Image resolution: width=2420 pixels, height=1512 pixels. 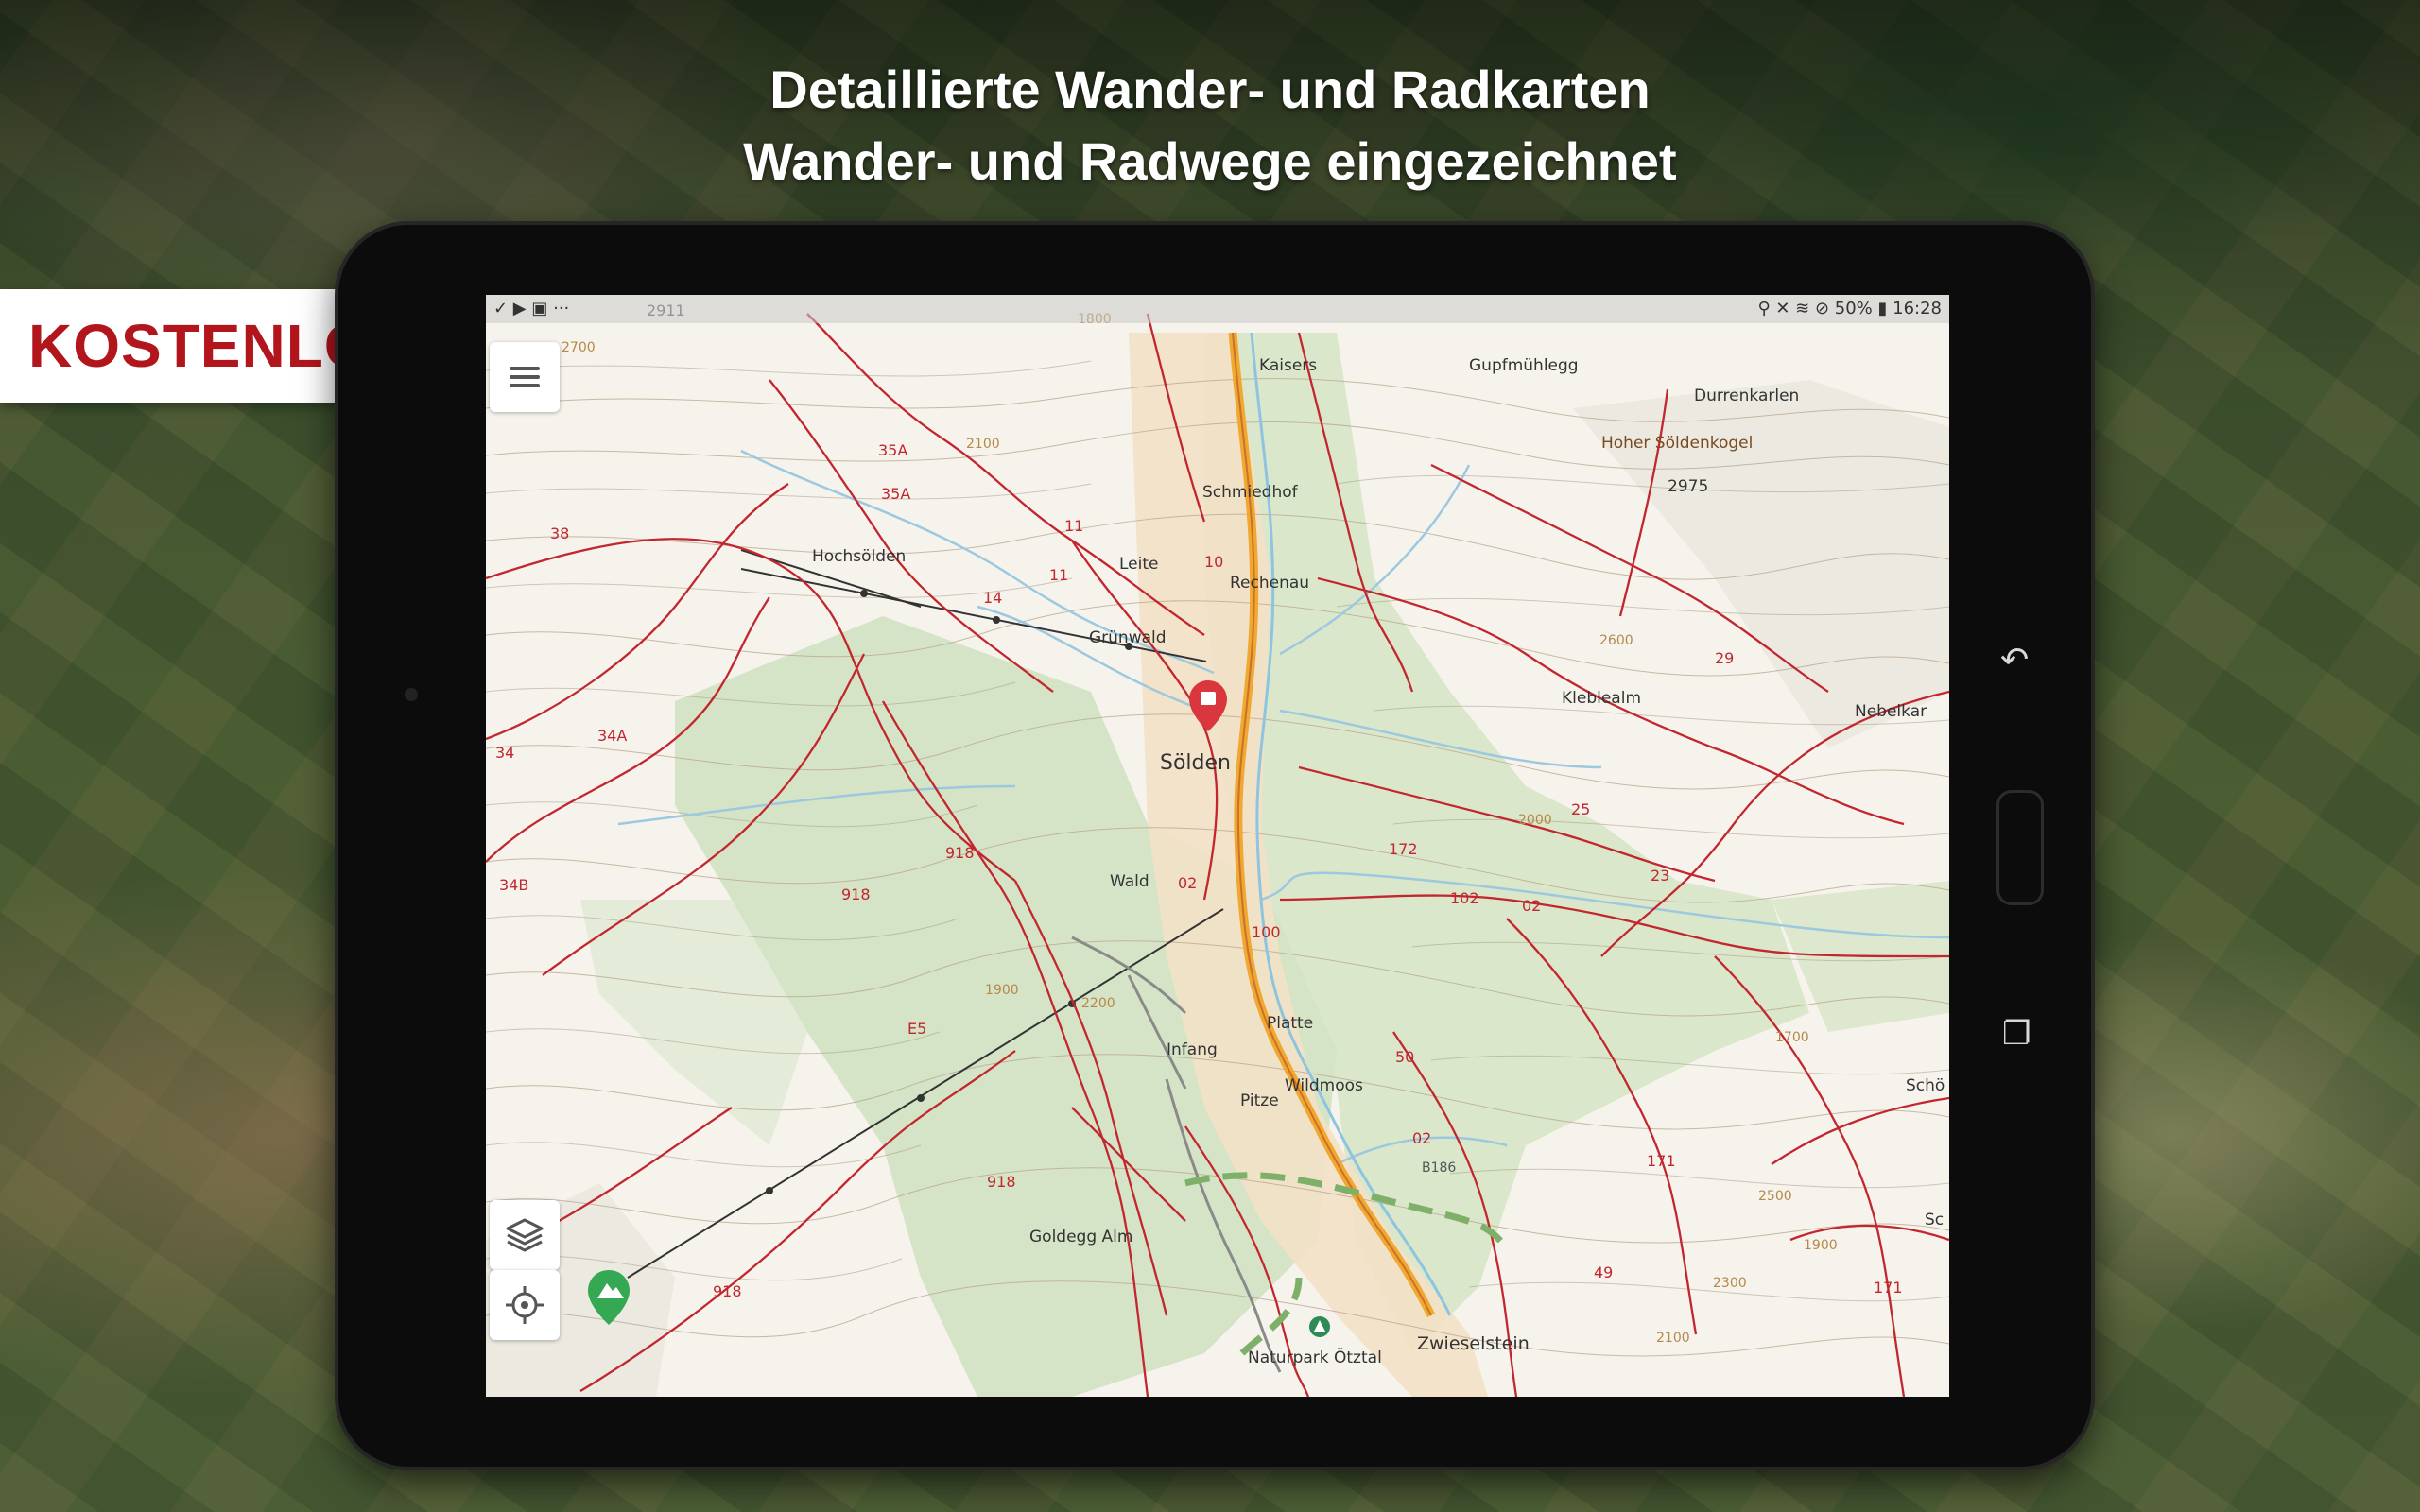 What do you see at coordinates (1210, 89) in the screenshot?
I see `promo-headline-1: Detaillierte Wander- und Radkarten` at bounding box center [1210, 89].